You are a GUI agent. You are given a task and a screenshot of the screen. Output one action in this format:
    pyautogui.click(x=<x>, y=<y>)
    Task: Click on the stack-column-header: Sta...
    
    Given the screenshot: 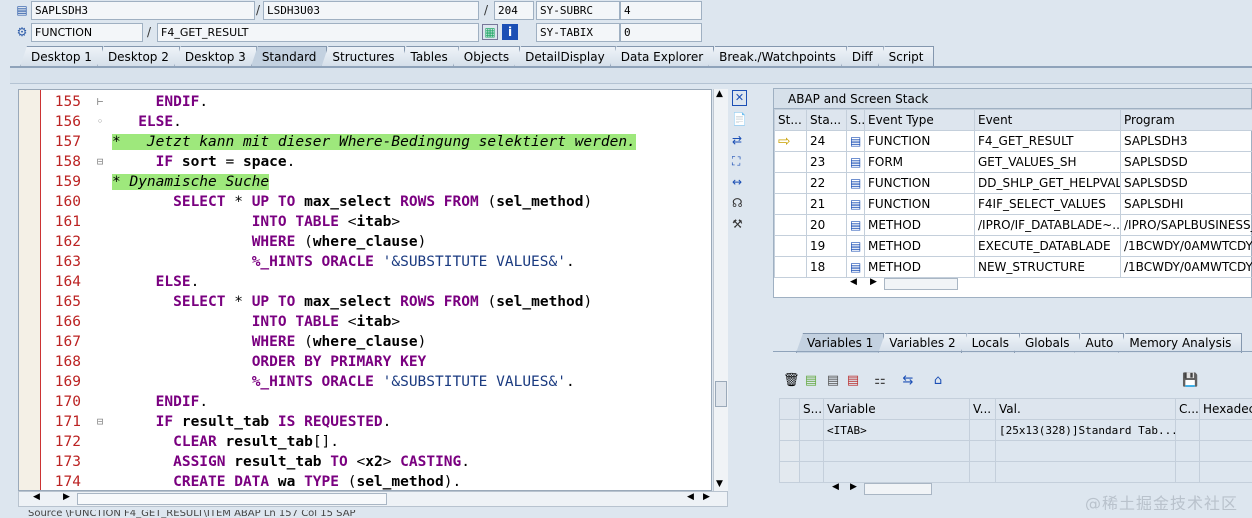 What is the action you would take?
    pyautogui.click(x=826, y=120)
    